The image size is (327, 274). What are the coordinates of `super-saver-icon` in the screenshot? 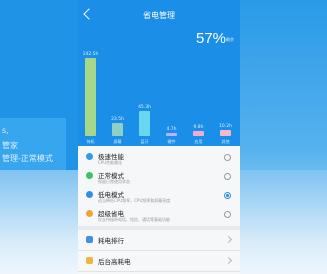 It's located at (89, 213).